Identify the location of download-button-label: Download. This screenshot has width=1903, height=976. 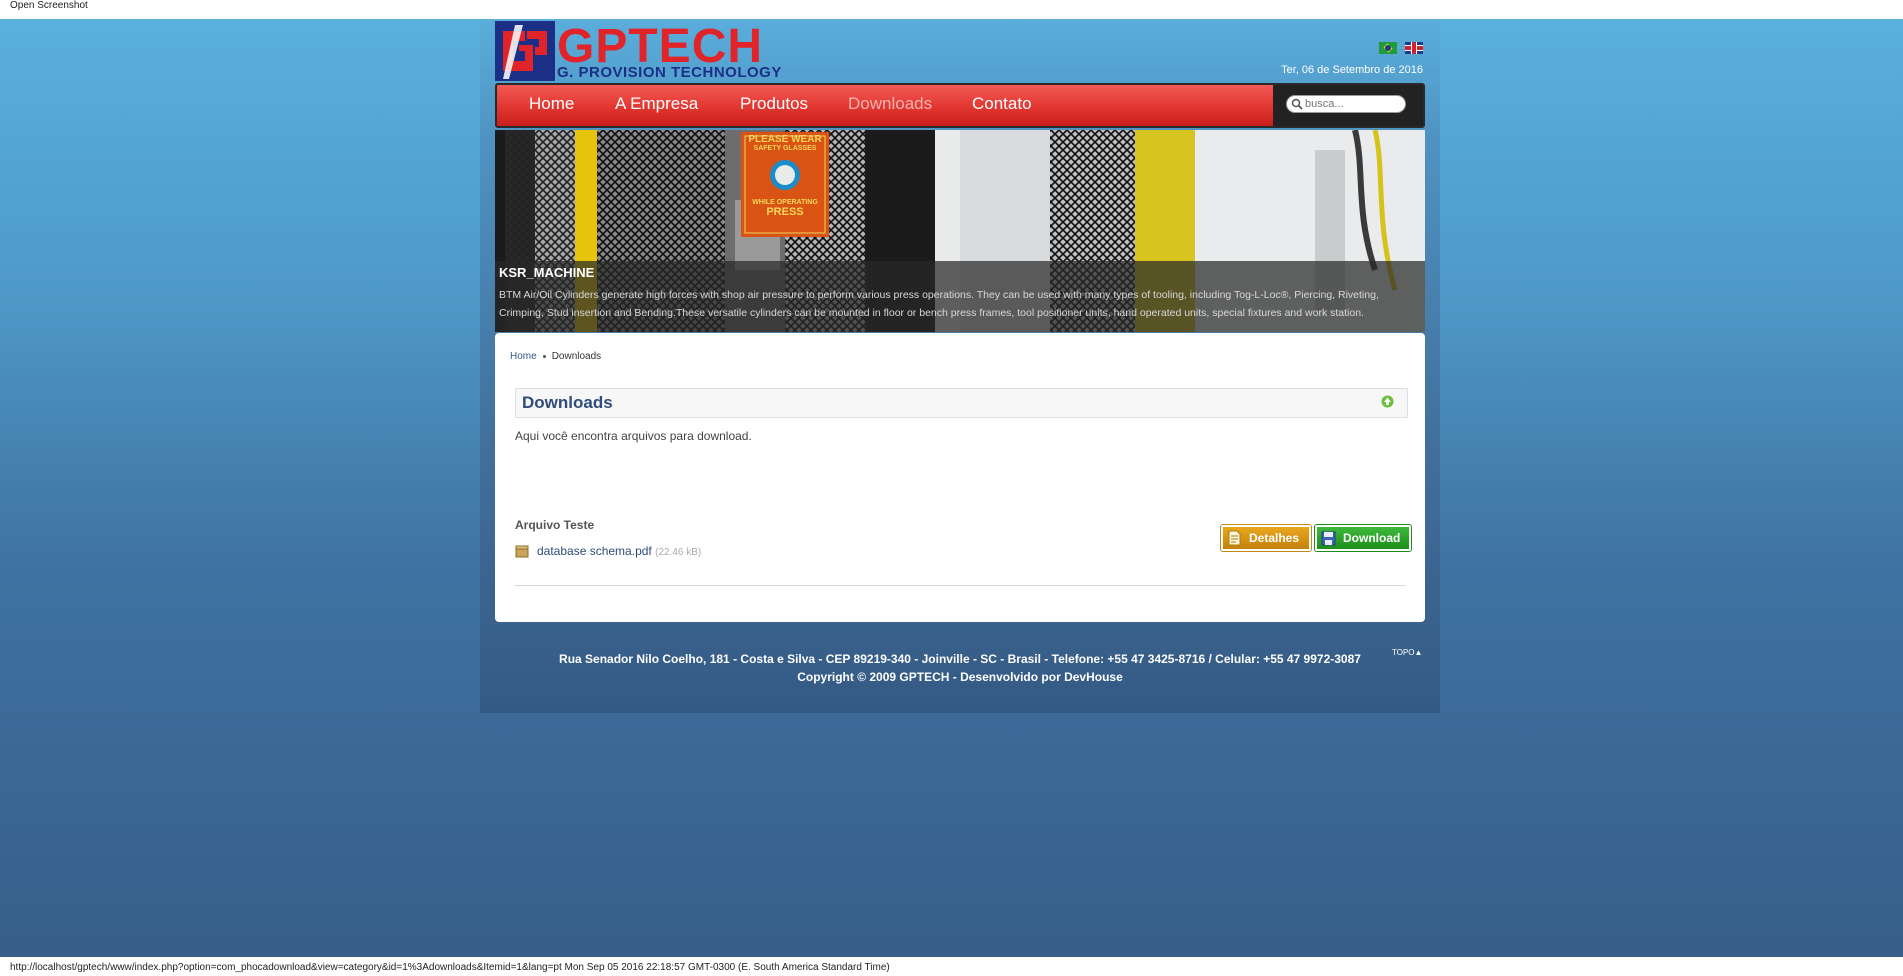
(1372, 538).